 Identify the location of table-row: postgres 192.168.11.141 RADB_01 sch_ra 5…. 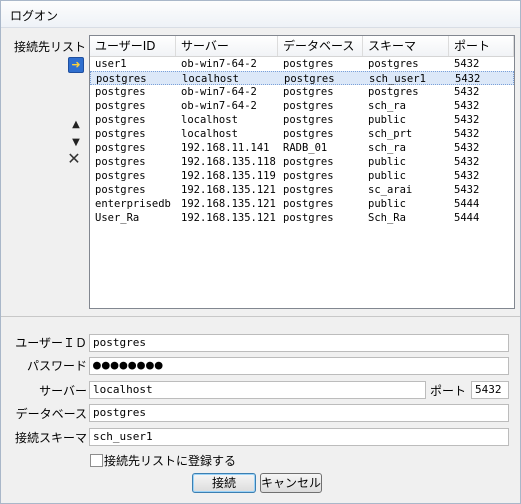
(302, 148).